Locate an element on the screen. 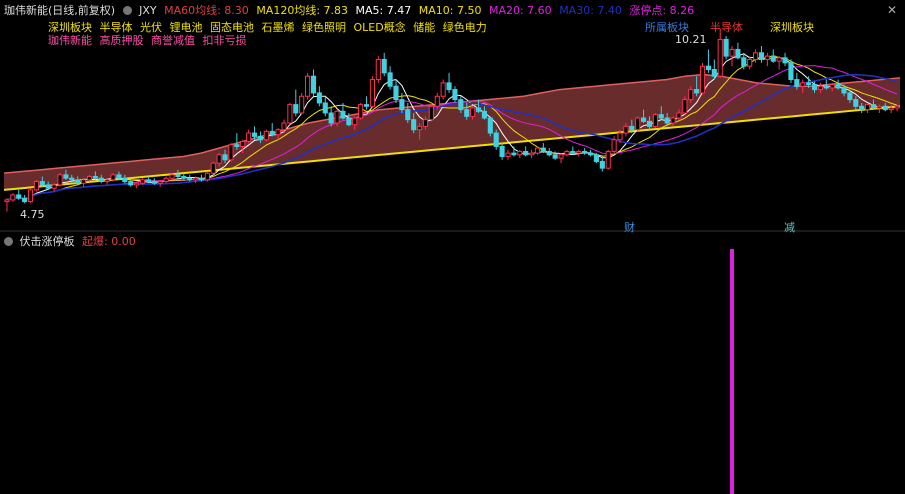 This screenshot has width=905, height=494. ma30-label: MA30: 7.40 is located at coordinates (590, 10).